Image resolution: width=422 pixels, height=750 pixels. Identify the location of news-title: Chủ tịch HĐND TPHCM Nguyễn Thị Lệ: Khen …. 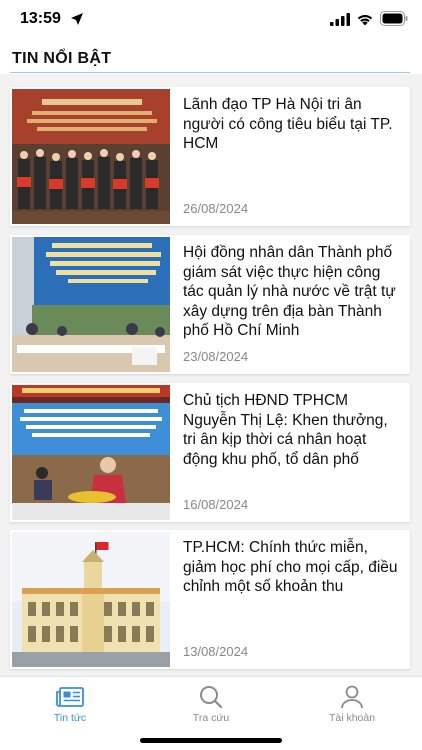
(285, 430).